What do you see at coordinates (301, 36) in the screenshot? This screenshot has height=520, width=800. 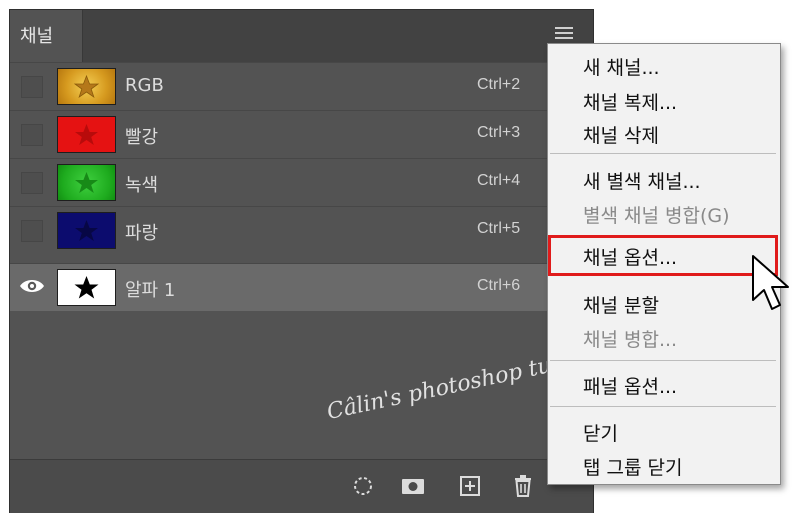 I see `panel-tab-bar: 채널` at bounding box center [301, 36].